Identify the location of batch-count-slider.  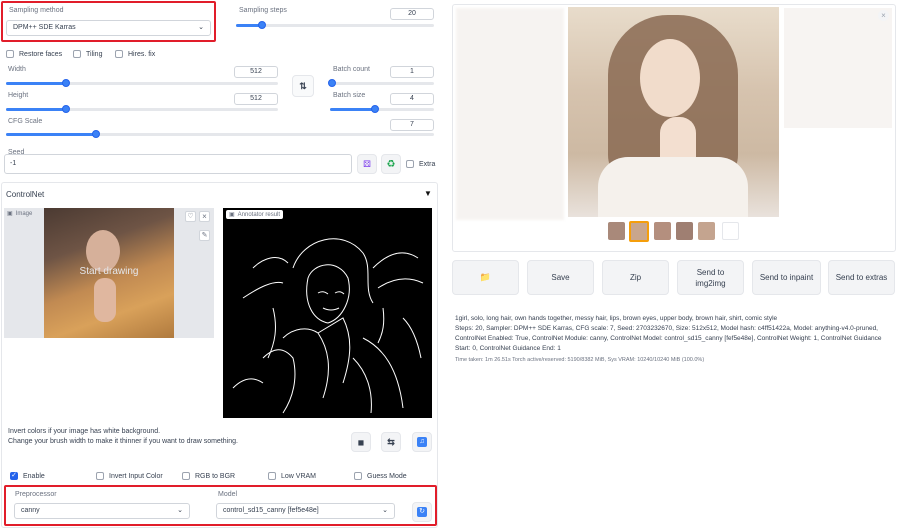
(381, 83).